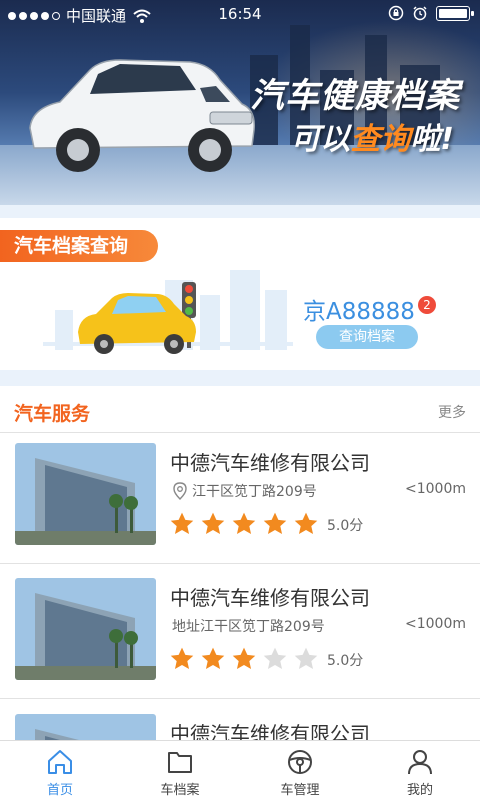 Image resolution: width=480 pixels, height=800 pixels. I want to click on bottom-tab-bar: 首页 车档案 车管理 我的, so click(240, 770).